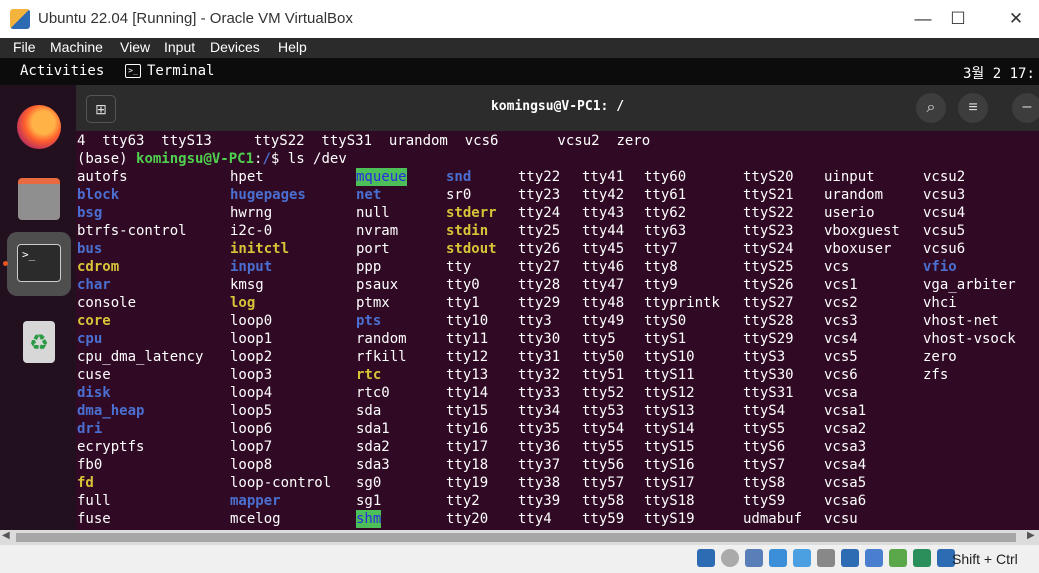  What do you see at coordinates (463, 303) in the screenshot?
I see `dev-entry: tty1` at bounding box center [463, 303].